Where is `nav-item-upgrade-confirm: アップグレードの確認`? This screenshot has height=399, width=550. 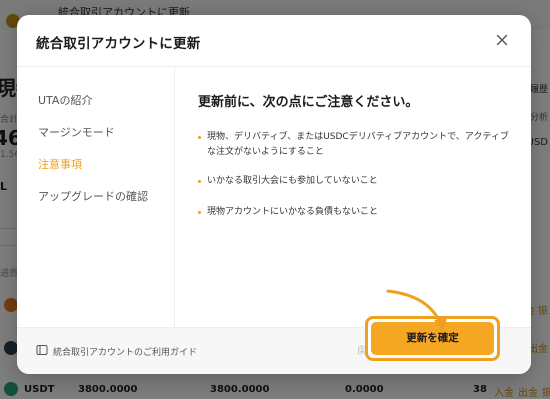 nav-item-upgrade-confirm: アップグレードの確認 is located at coordinates (93, 196).